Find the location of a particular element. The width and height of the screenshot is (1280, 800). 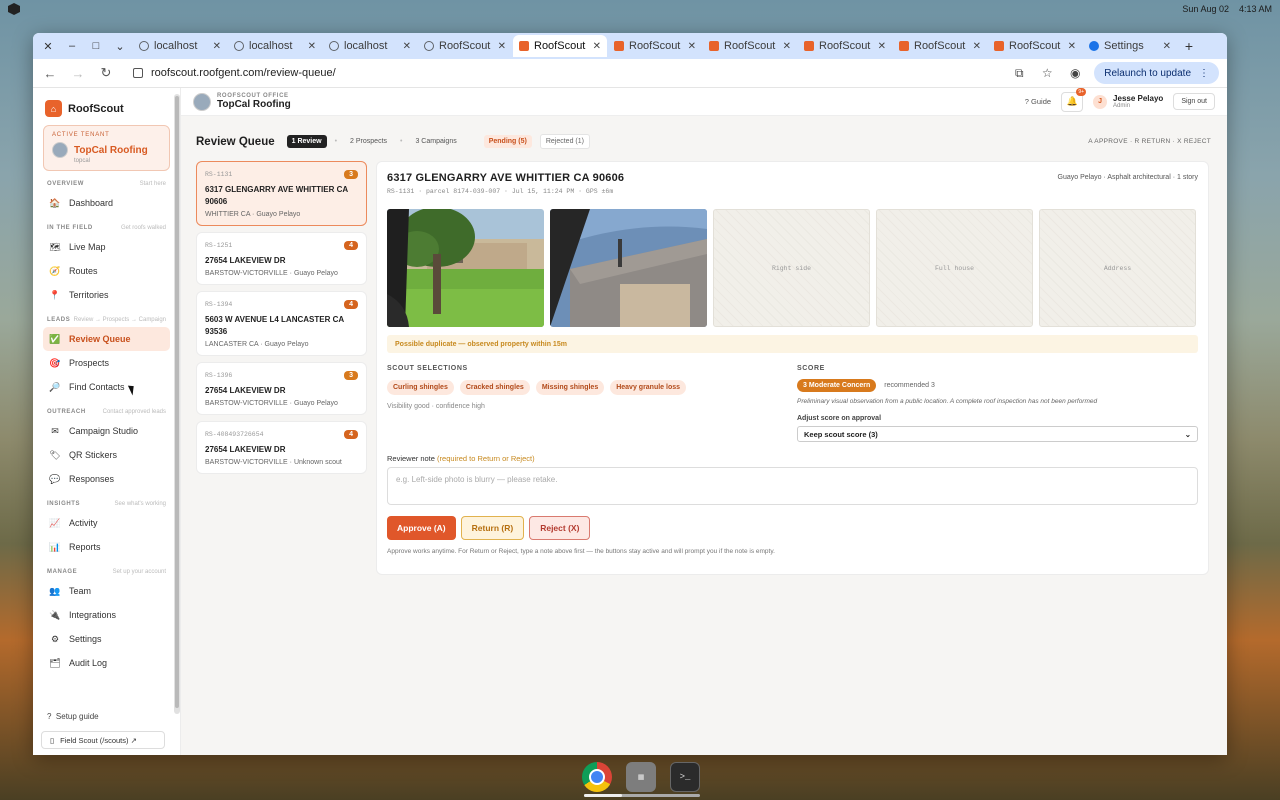

browser-tab: Settings ✕ is located at coordinates (1130, 46).